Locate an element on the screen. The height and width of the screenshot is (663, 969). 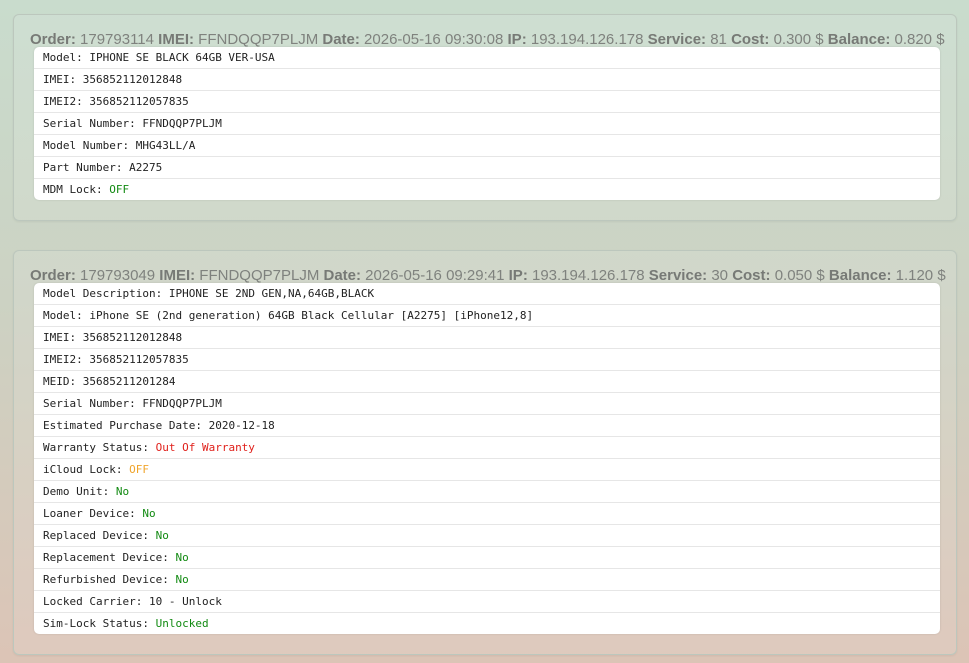
row-label: Estimated Purchase Date: is located at coordinates (126, 425).